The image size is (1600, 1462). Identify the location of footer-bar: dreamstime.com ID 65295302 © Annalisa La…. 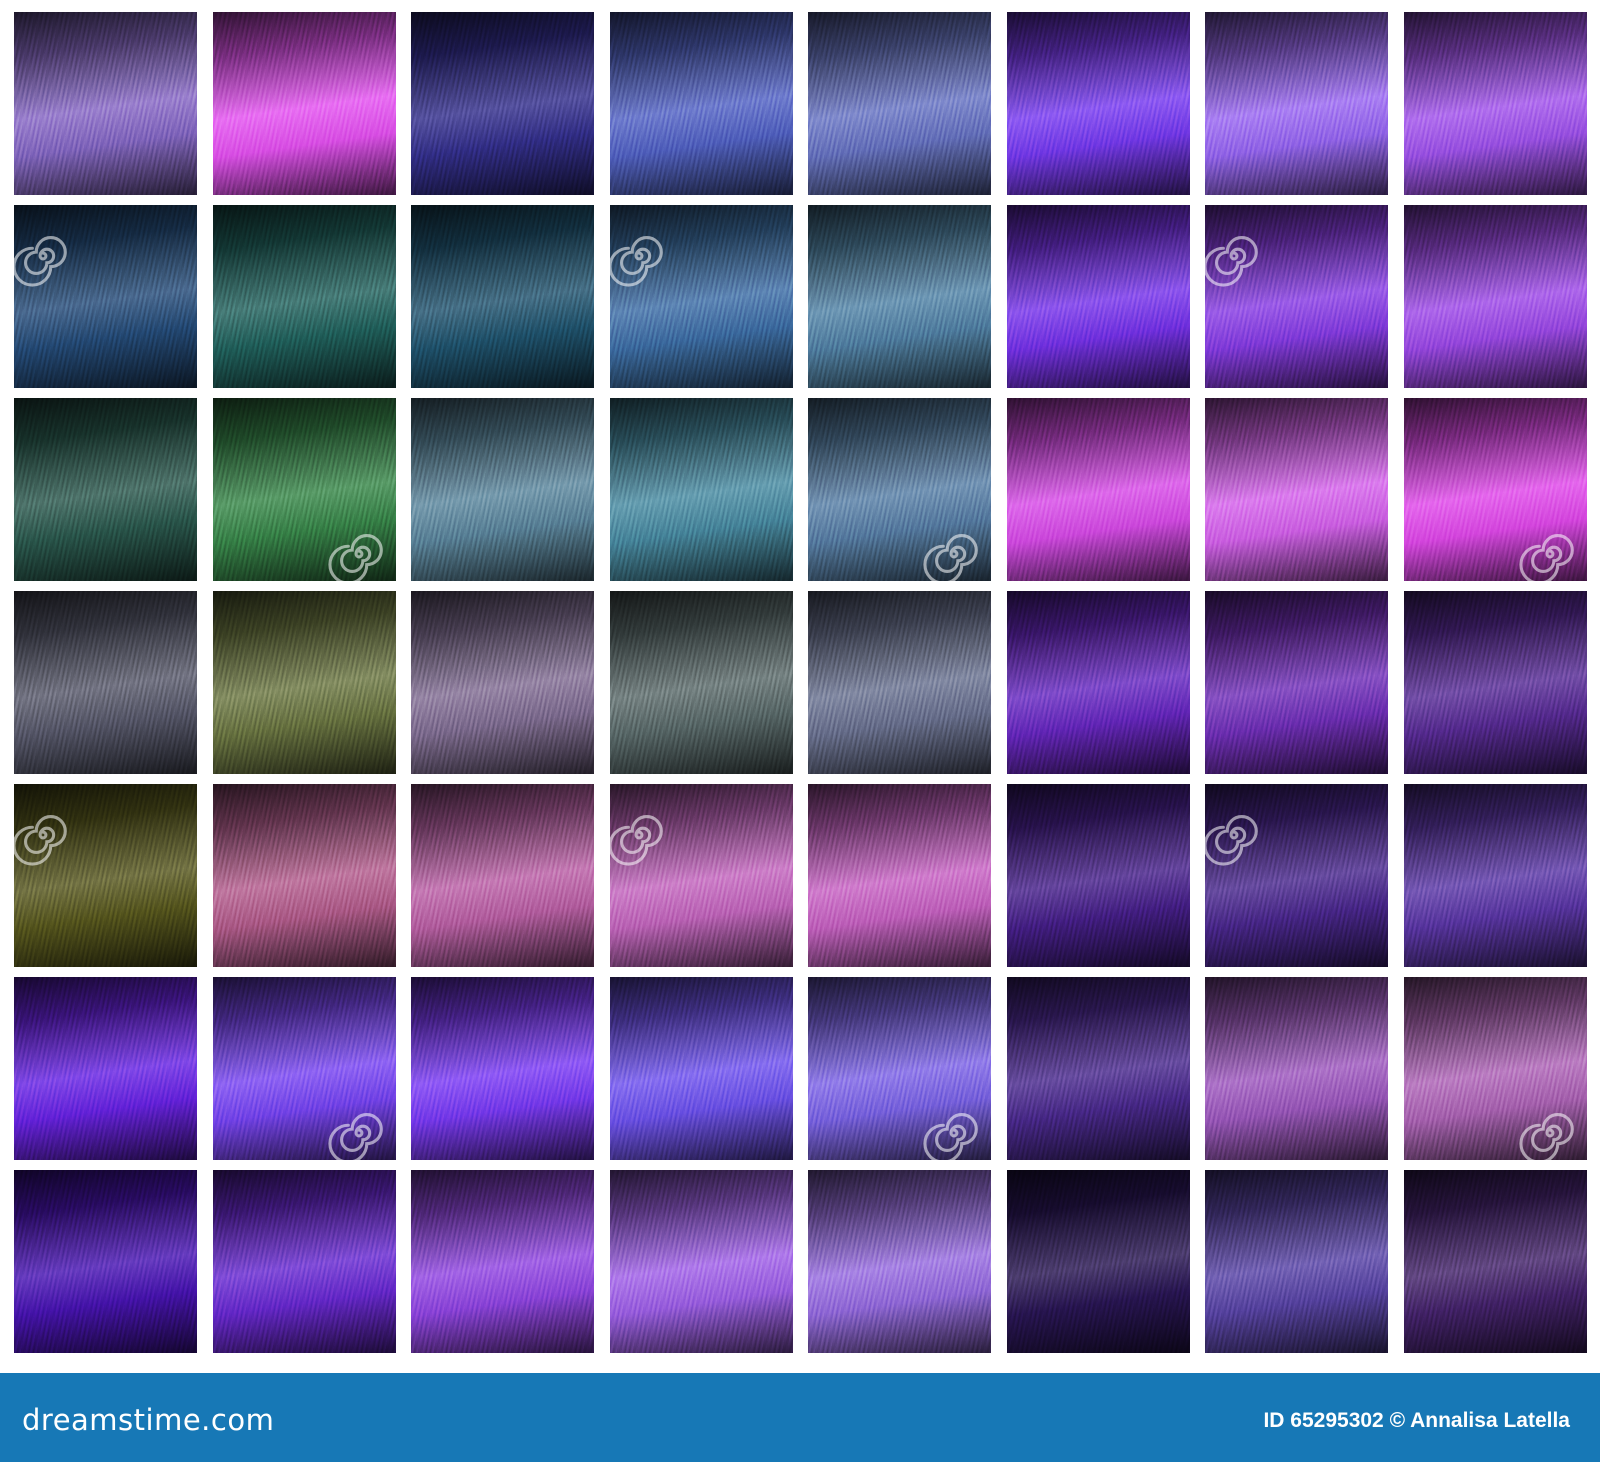
(800, 1417).